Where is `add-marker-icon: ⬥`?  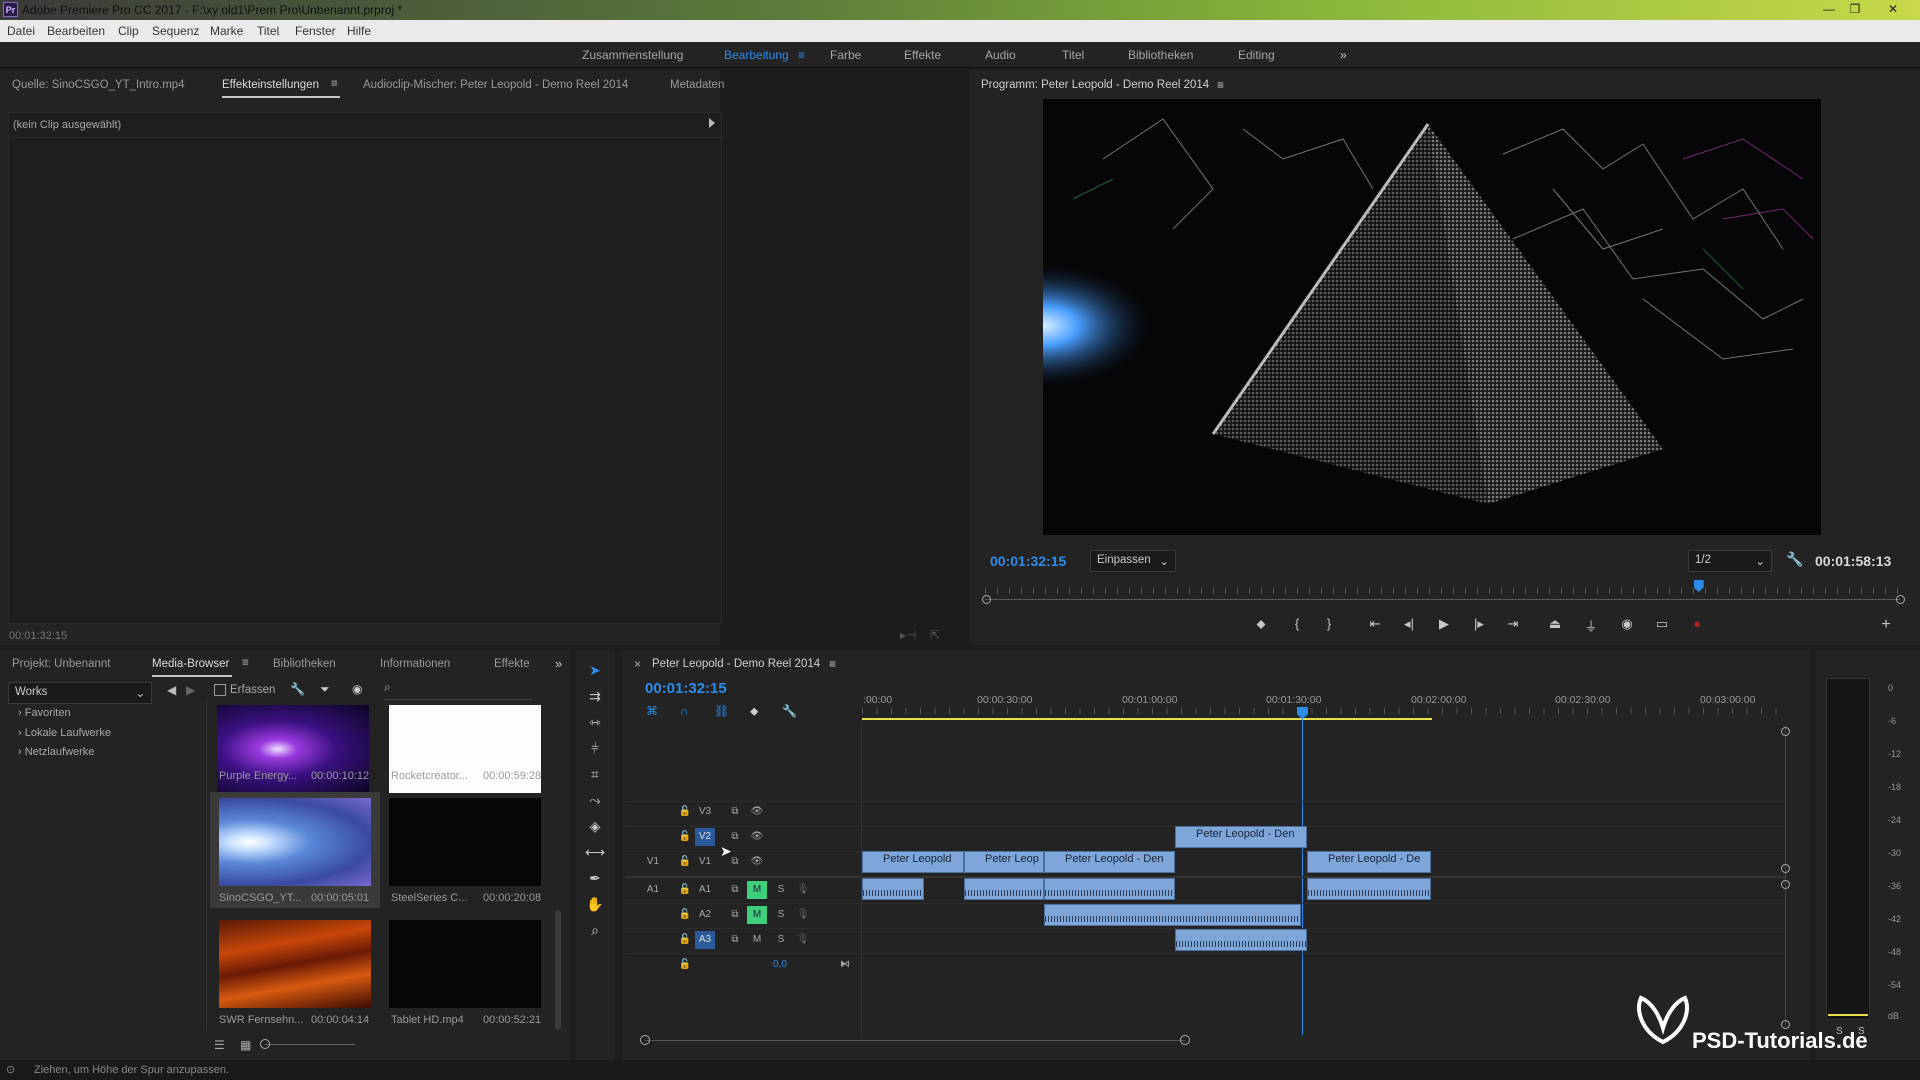 add-marker-icon: ⬥ is located at coordinates (1261, 625).